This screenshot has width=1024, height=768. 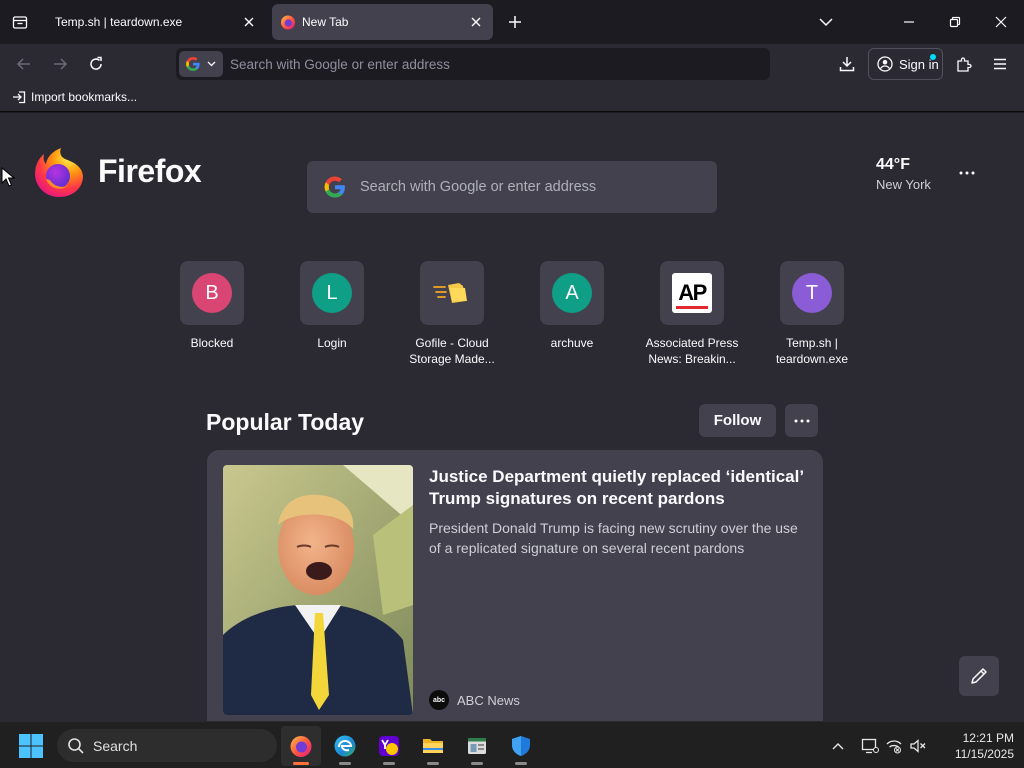 I want to click on extensions-button, so click(x=964, y=64).